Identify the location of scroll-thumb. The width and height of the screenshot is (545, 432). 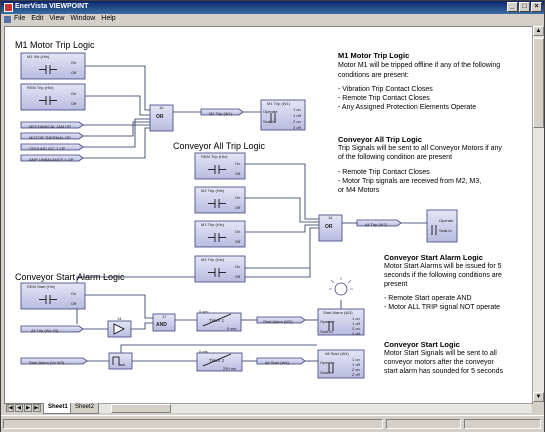
(538, 83).